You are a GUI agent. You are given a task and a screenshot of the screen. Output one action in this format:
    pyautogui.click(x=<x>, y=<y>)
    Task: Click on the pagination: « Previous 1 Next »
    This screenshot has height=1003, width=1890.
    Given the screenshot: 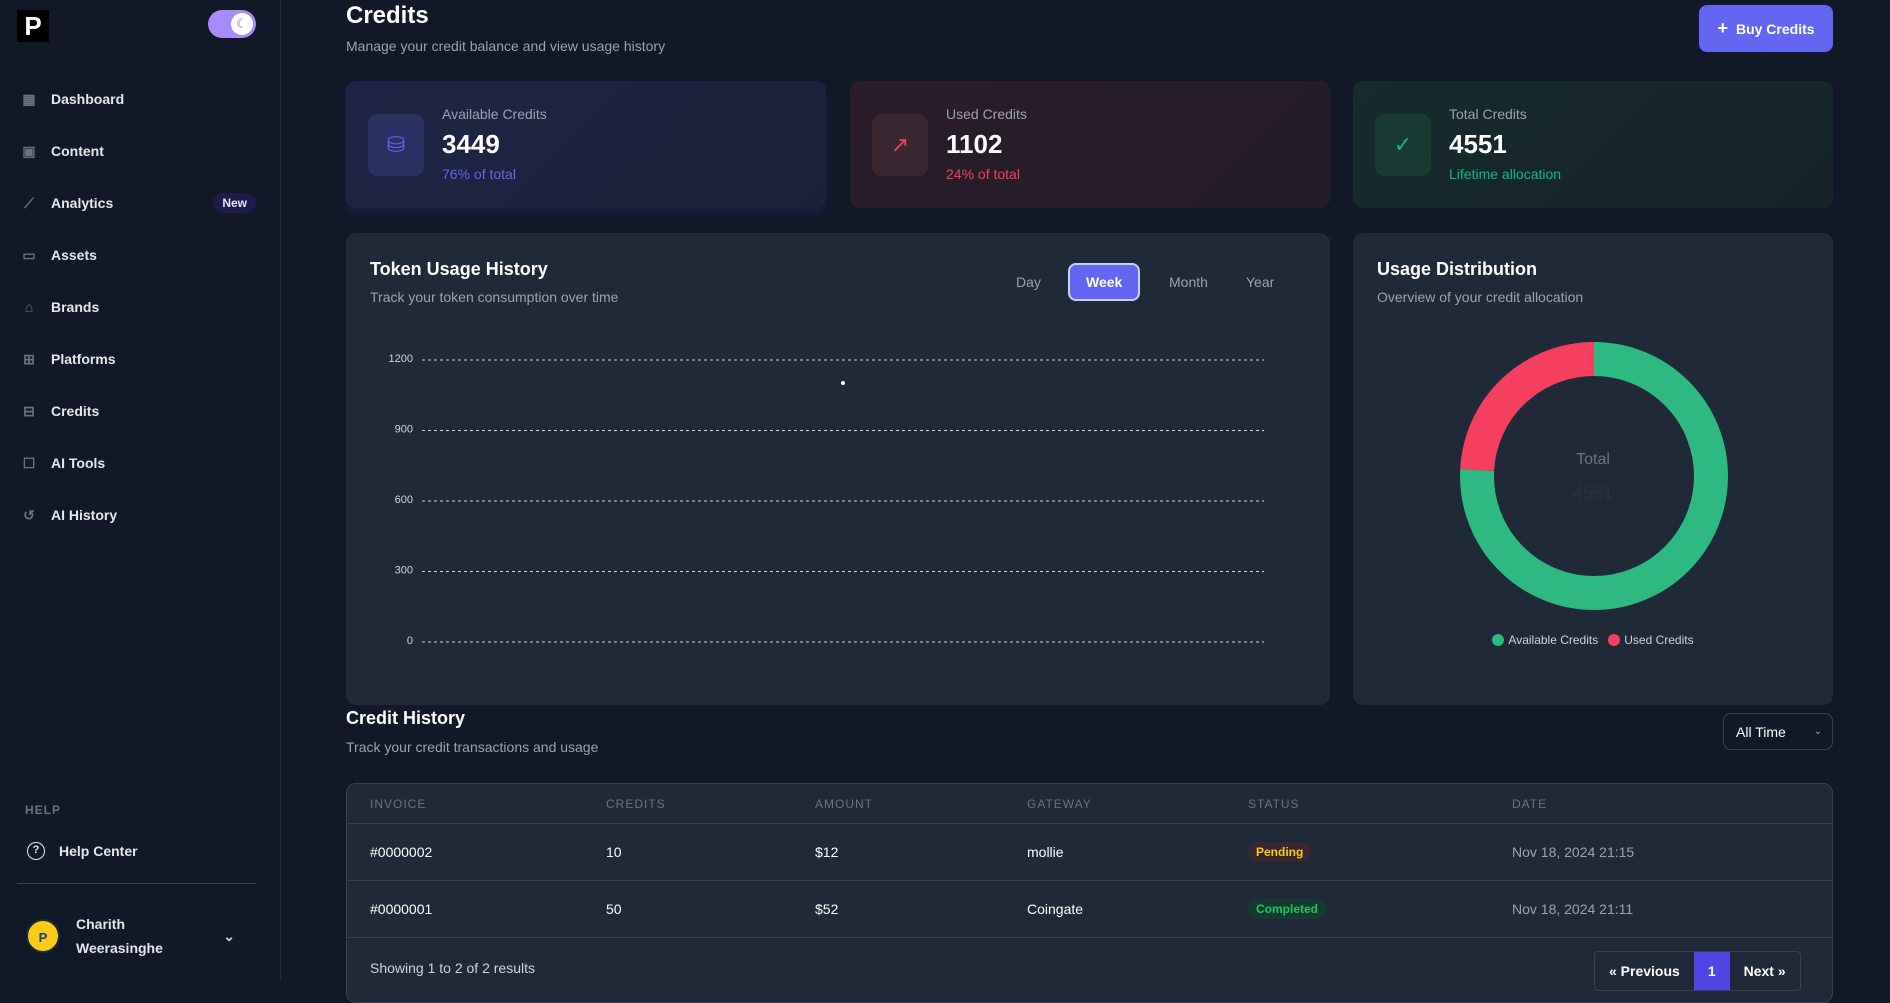 What is the action you would take?
    pyautogui.click(x=1697, y=971)
    